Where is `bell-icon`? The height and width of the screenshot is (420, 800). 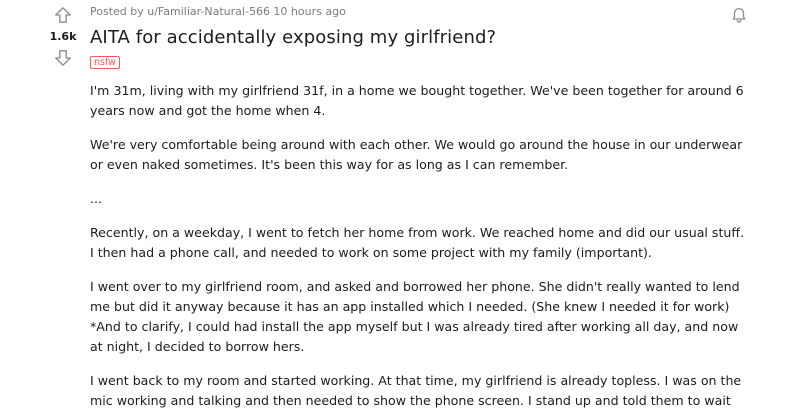 bell-icon is located at coordinates (739, 15).